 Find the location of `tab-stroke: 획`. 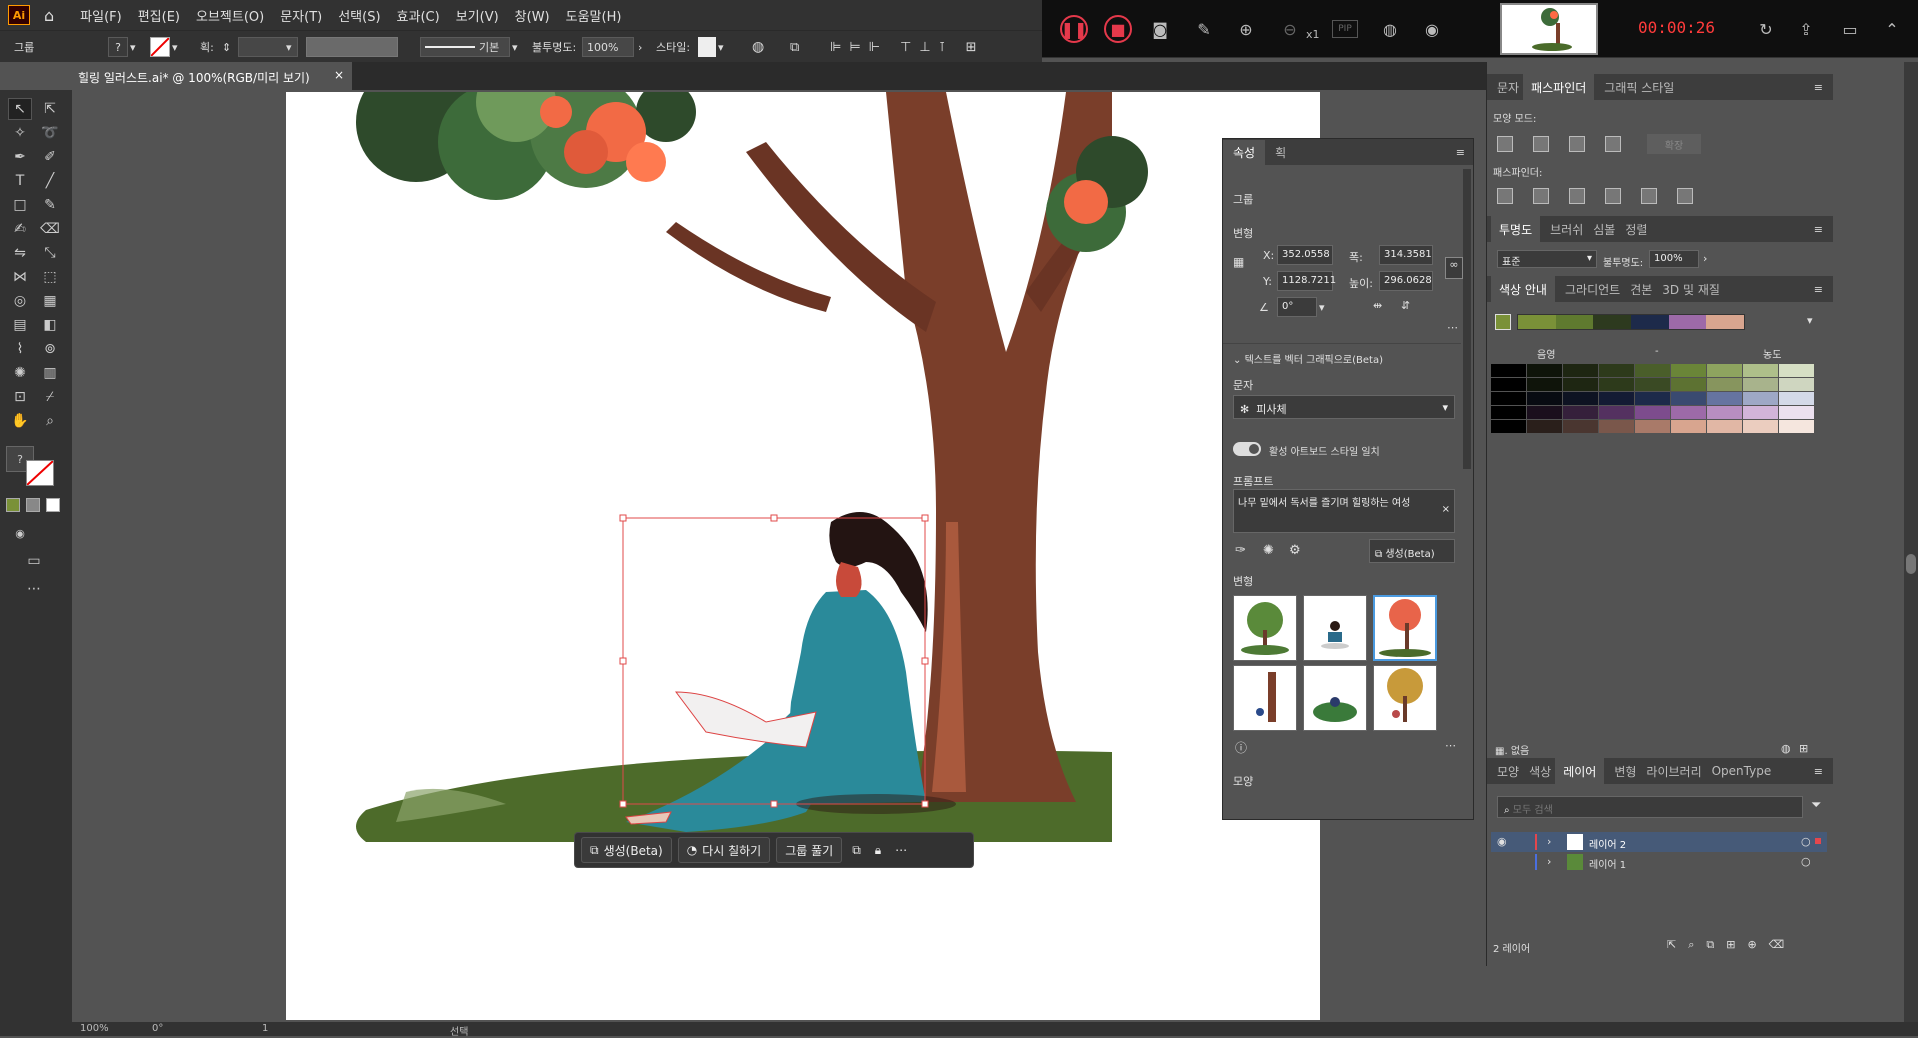

tab-stroke: 획 is located at coordinates (1280, 152).